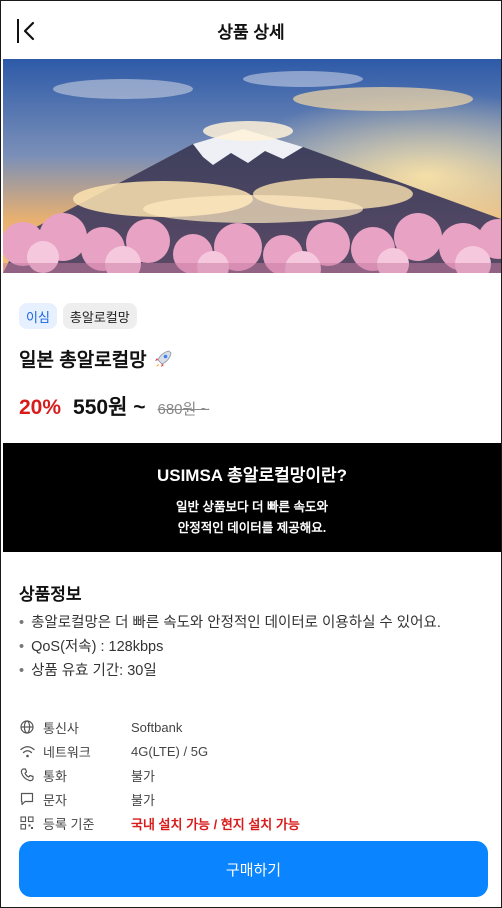 The height and width of the screenshot is (908, 502). I want to click on app-header: 상품 상세, so click(251, 30).